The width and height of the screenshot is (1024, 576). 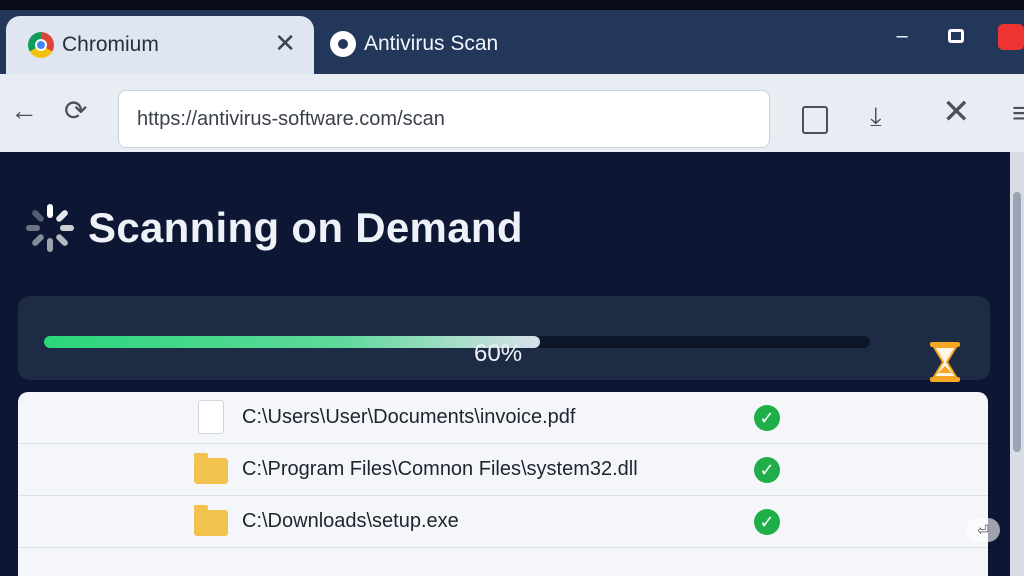 I want to click on progress-panel: 60%, so click(x=504, y=339).